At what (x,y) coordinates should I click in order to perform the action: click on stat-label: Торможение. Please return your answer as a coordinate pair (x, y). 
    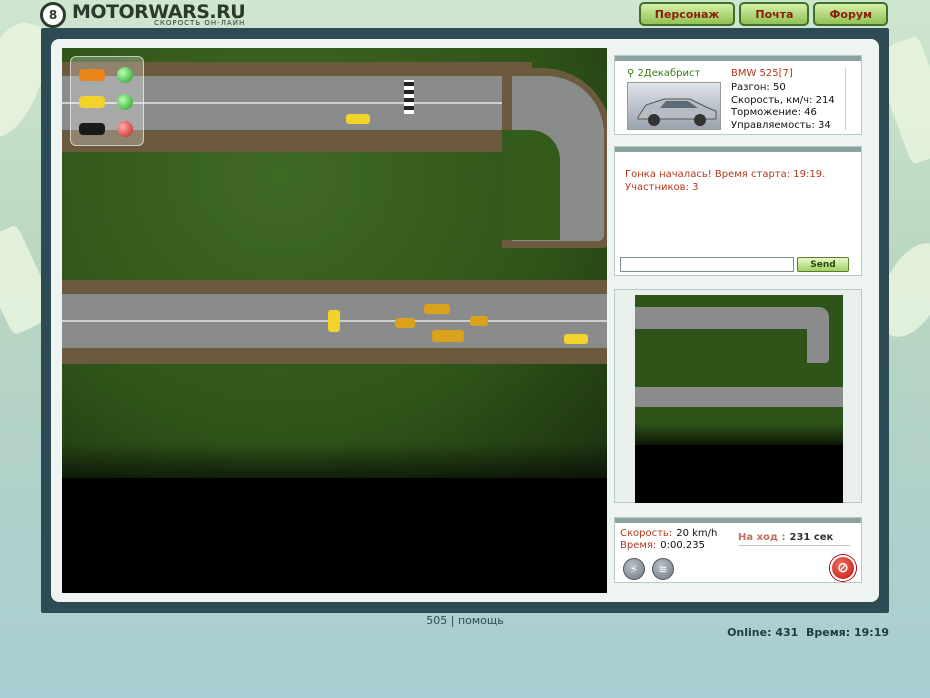
    Looking at the image, I should click on (764, 112).